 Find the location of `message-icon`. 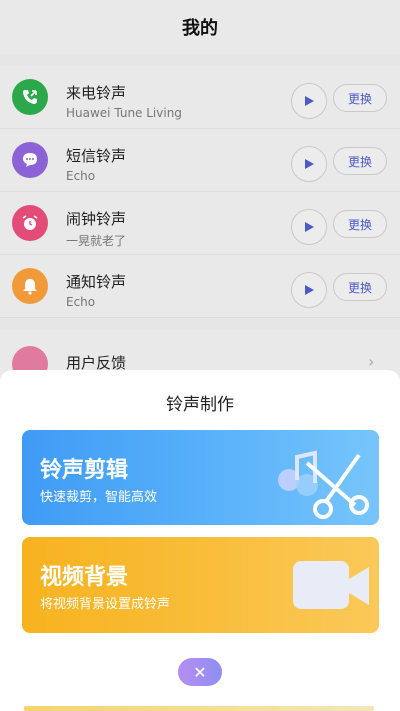

message-icon is located at coordinates (30, 160).